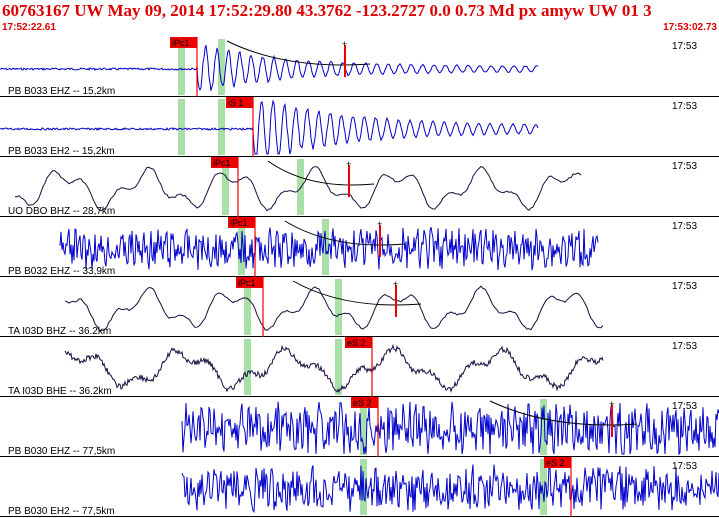  I want to click on end-time: 17:53:02.73, so click(690, 27).